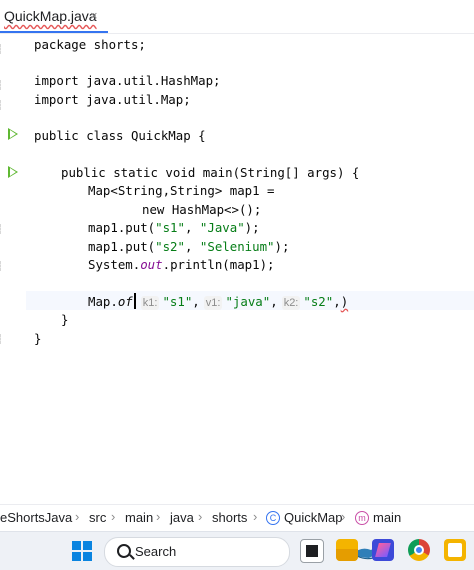 The height and width of the screenshot is (570, 474). What do you see at coordinates (181, 190) in the screenshot?
I see `code-line-map-decl: Map<String,String> map1 =` at bounding box center [181, 190].